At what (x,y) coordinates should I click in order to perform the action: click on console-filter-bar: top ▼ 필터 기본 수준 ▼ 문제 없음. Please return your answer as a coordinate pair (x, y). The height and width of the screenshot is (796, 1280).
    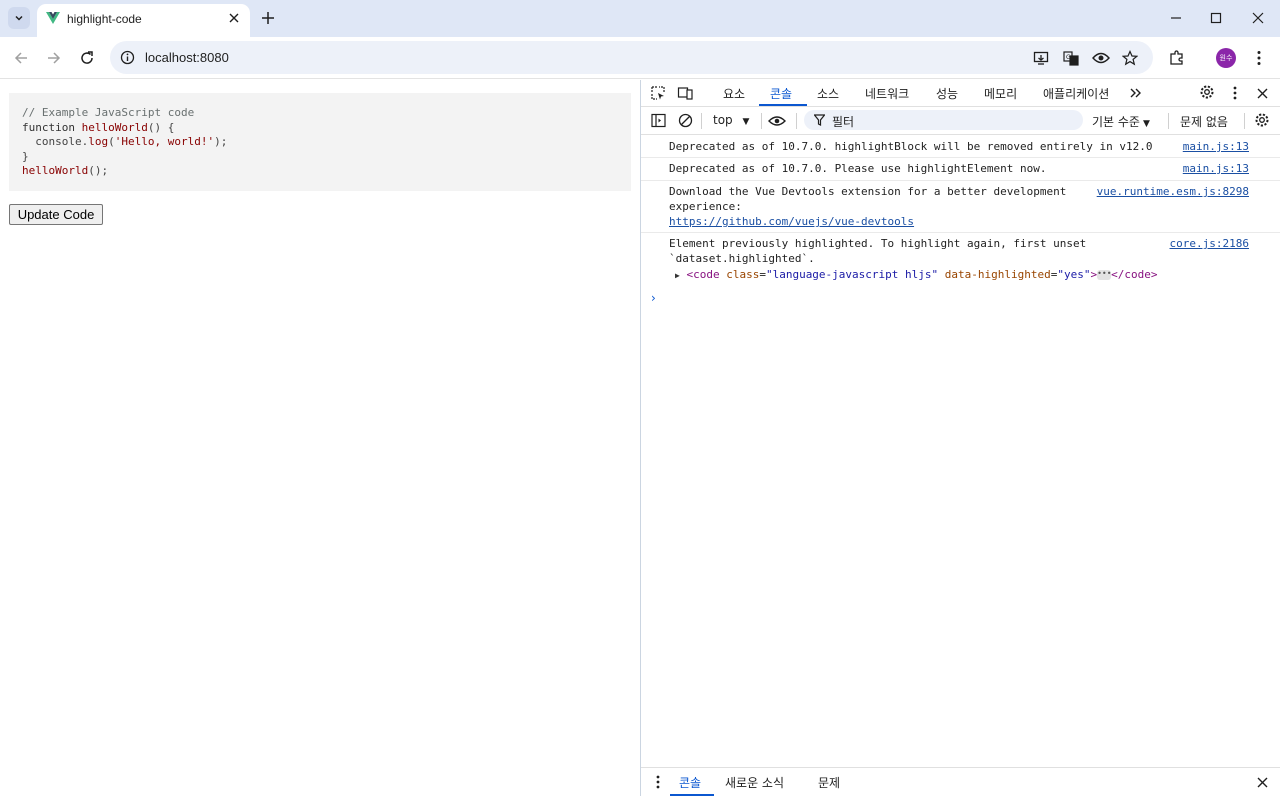
    Looking at the image, I should click on (960, 121).